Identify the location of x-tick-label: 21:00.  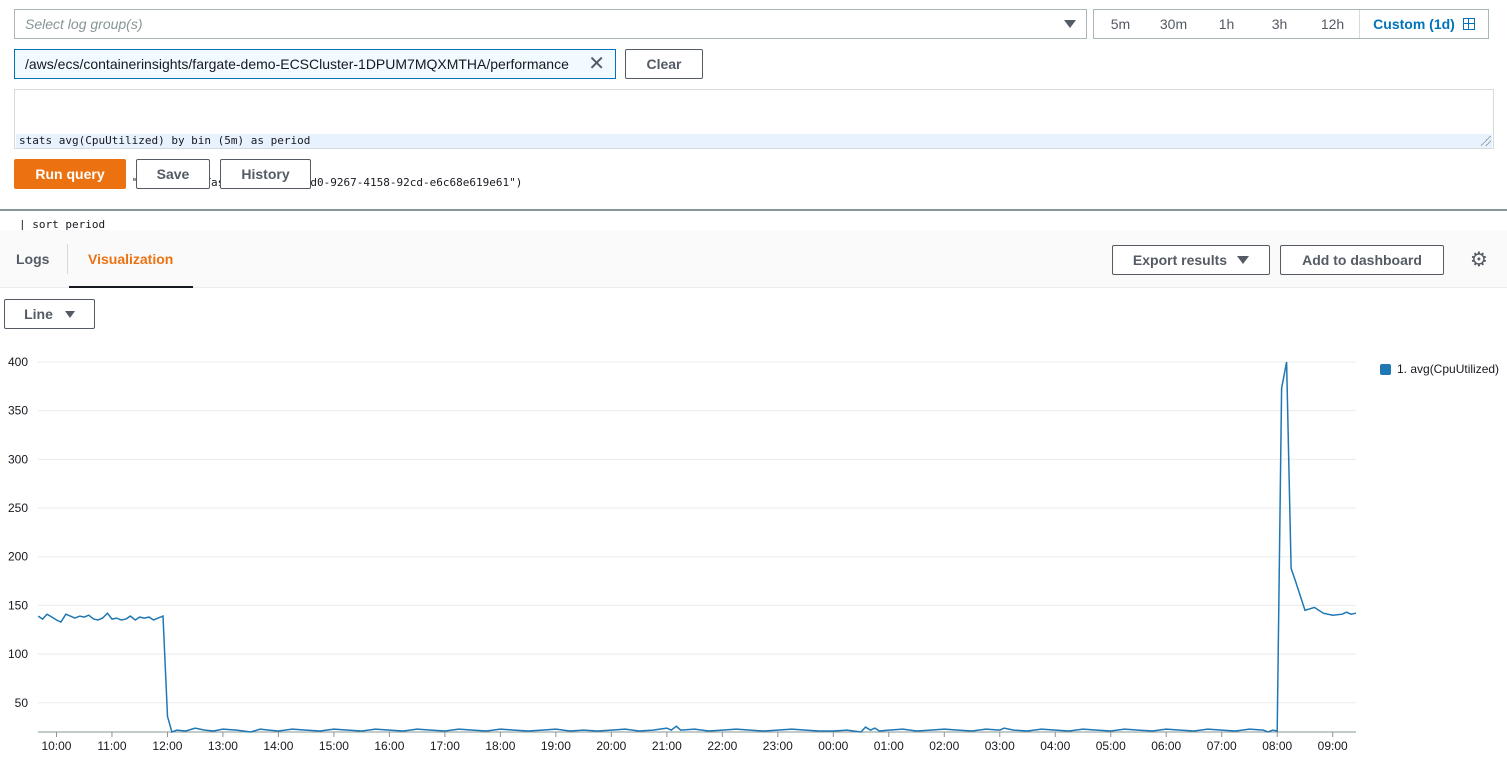
(667, 746).